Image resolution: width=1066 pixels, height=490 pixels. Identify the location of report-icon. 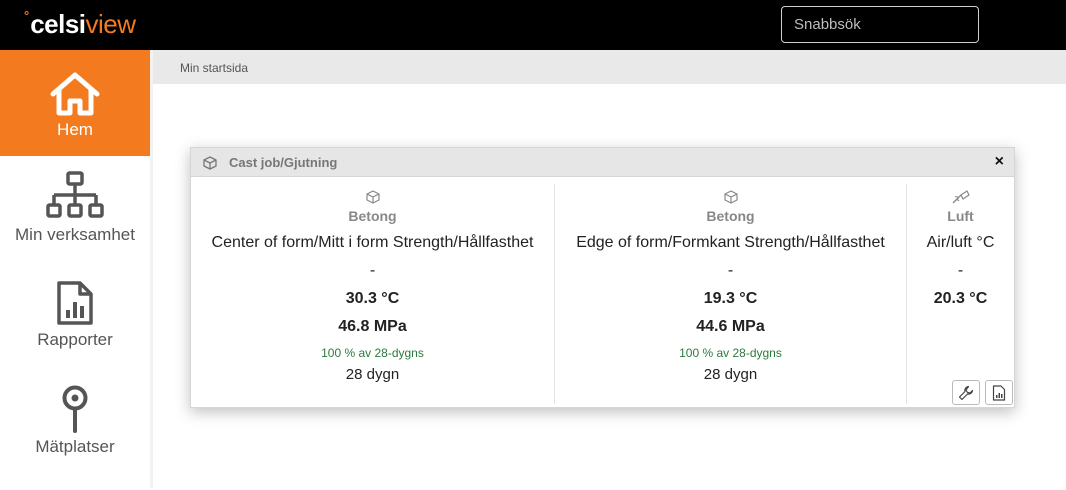
(75, 303).